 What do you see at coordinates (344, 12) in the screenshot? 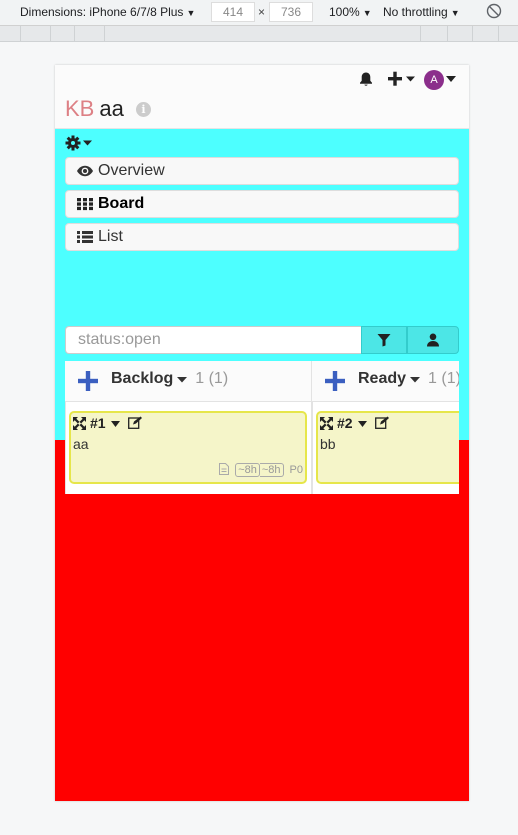
I see `zoom-label: 100%` at bounding box center [344, 12].